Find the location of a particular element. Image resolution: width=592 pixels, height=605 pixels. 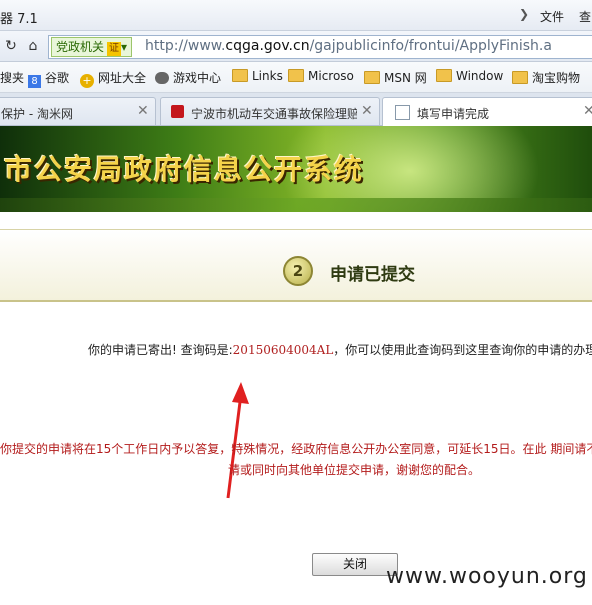

tab-apply-finish: 填写申请完成 ✕ is located at coordinates (487, 111).